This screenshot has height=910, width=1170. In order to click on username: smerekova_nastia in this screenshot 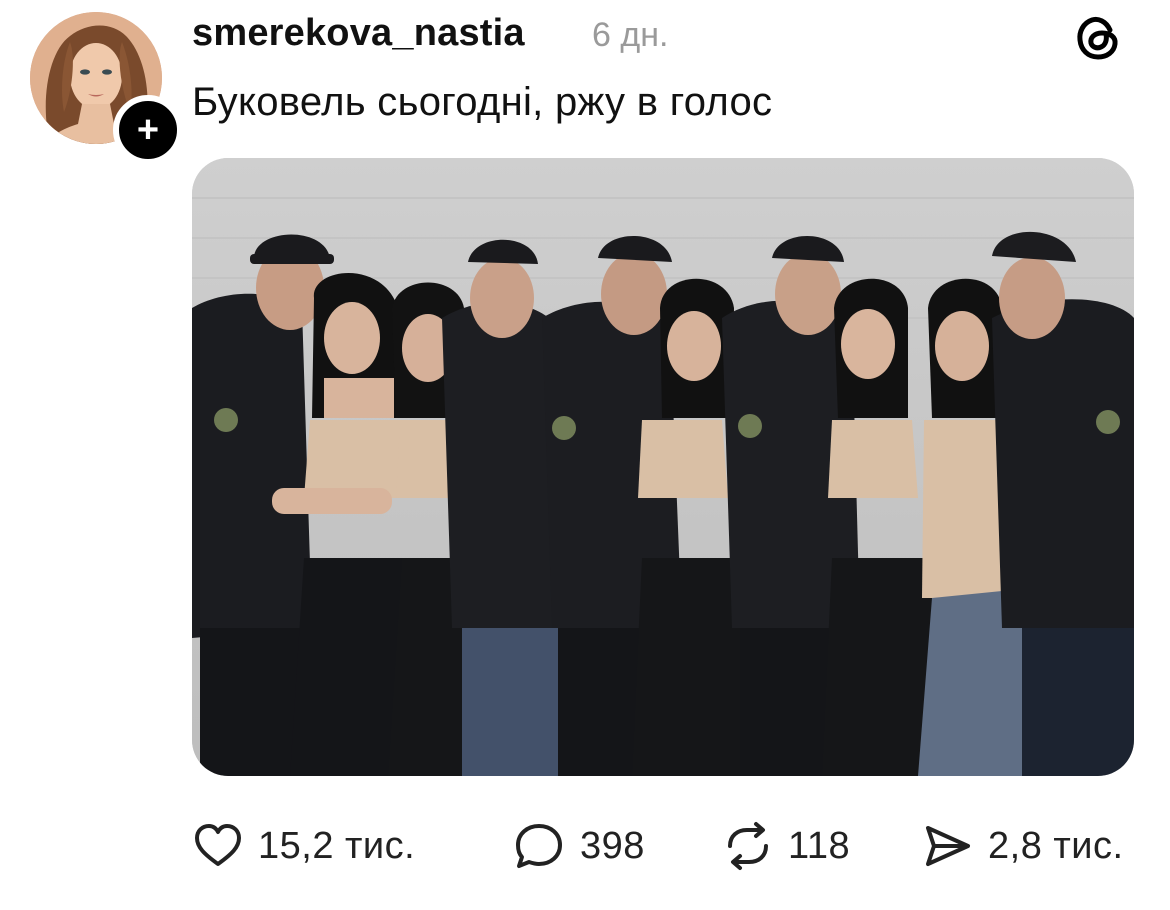, I will do `click(358, 33)`.